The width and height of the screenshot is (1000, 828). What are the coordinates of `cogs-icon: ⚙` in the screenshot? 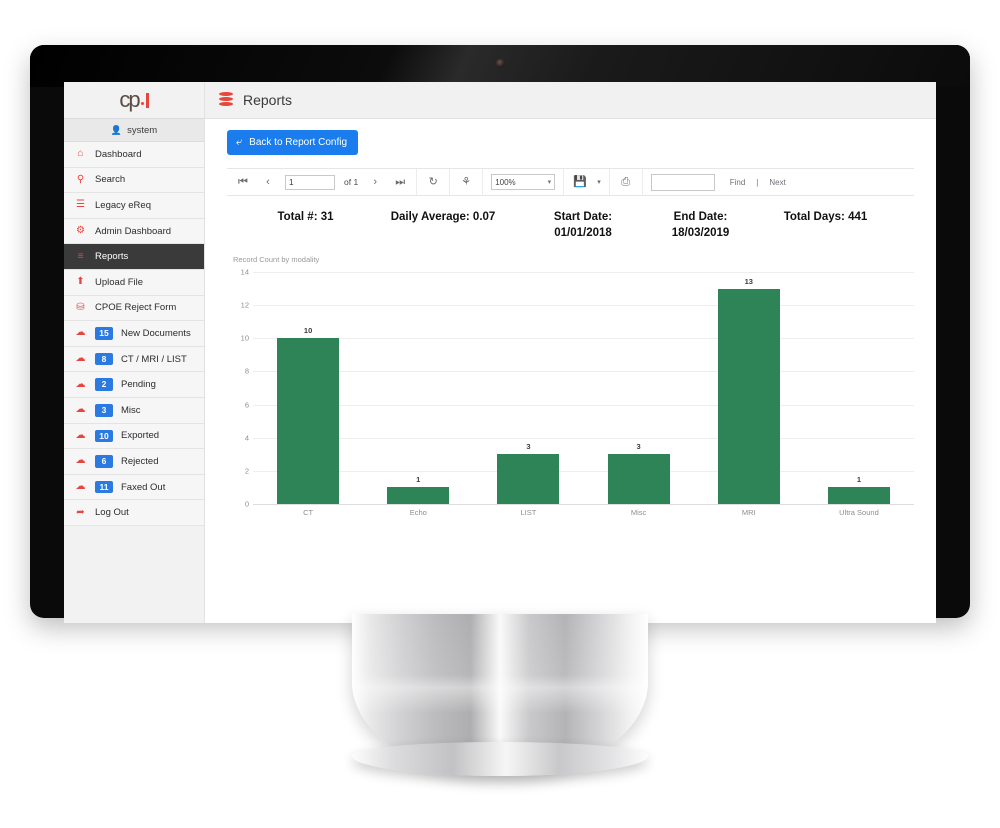 It's located at (80, 231).